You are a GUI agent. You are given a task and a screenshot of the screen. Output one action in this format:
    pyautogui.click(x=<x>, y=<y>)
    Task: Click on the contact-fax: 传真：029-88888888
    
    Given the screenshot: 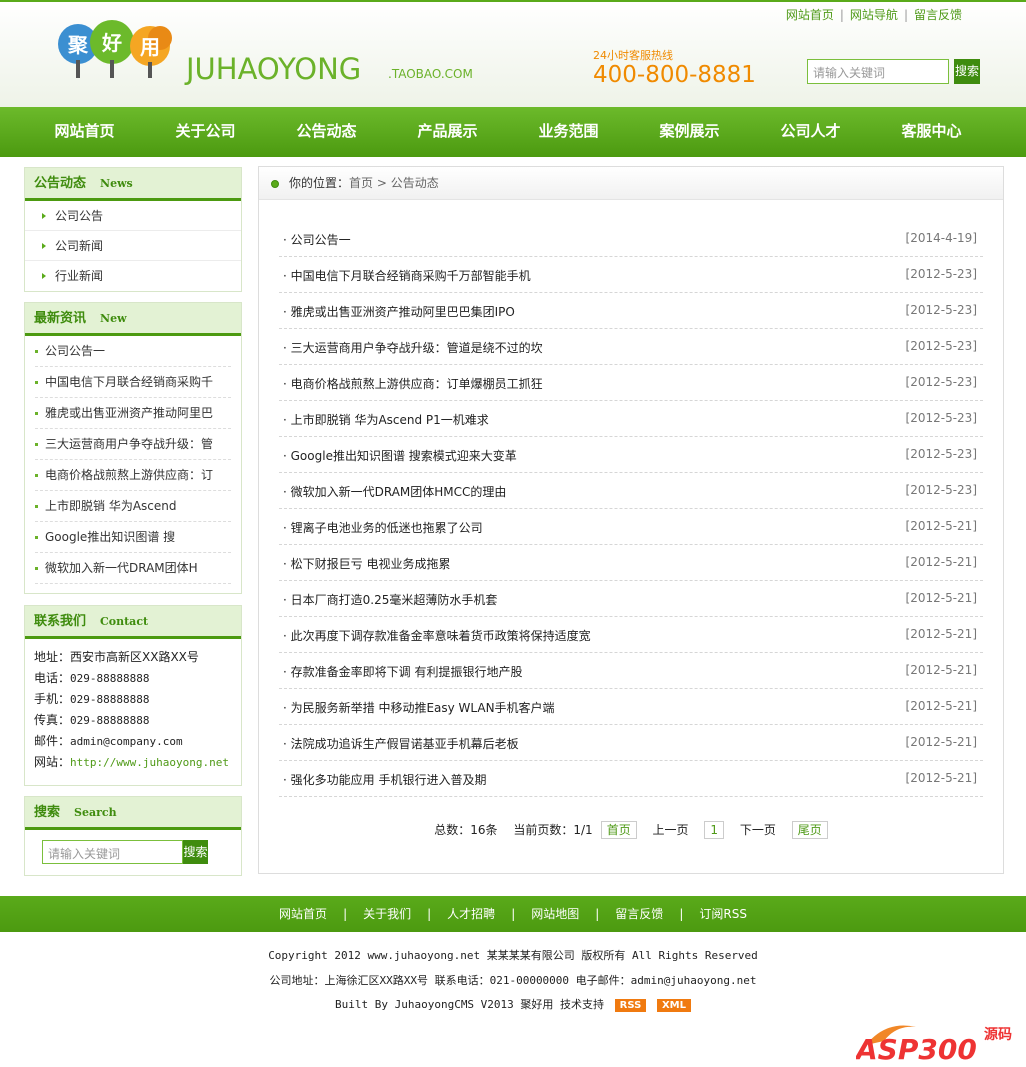 What is the action you would take?
    pyautogui.click(x=133, y=720)
    